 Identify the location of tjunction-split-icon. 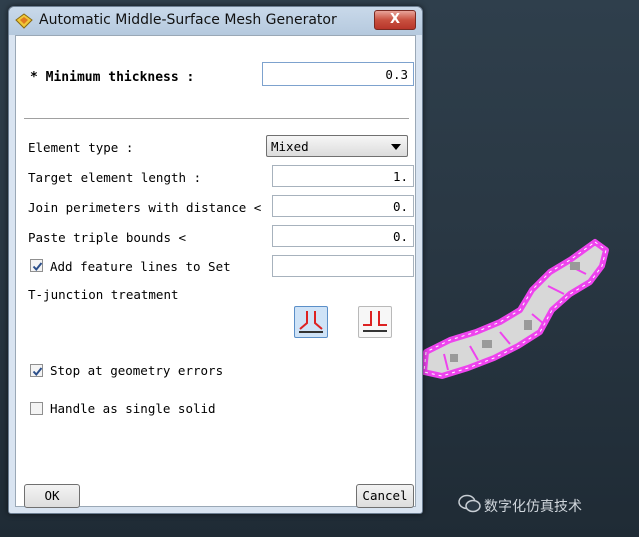
(375, 321).